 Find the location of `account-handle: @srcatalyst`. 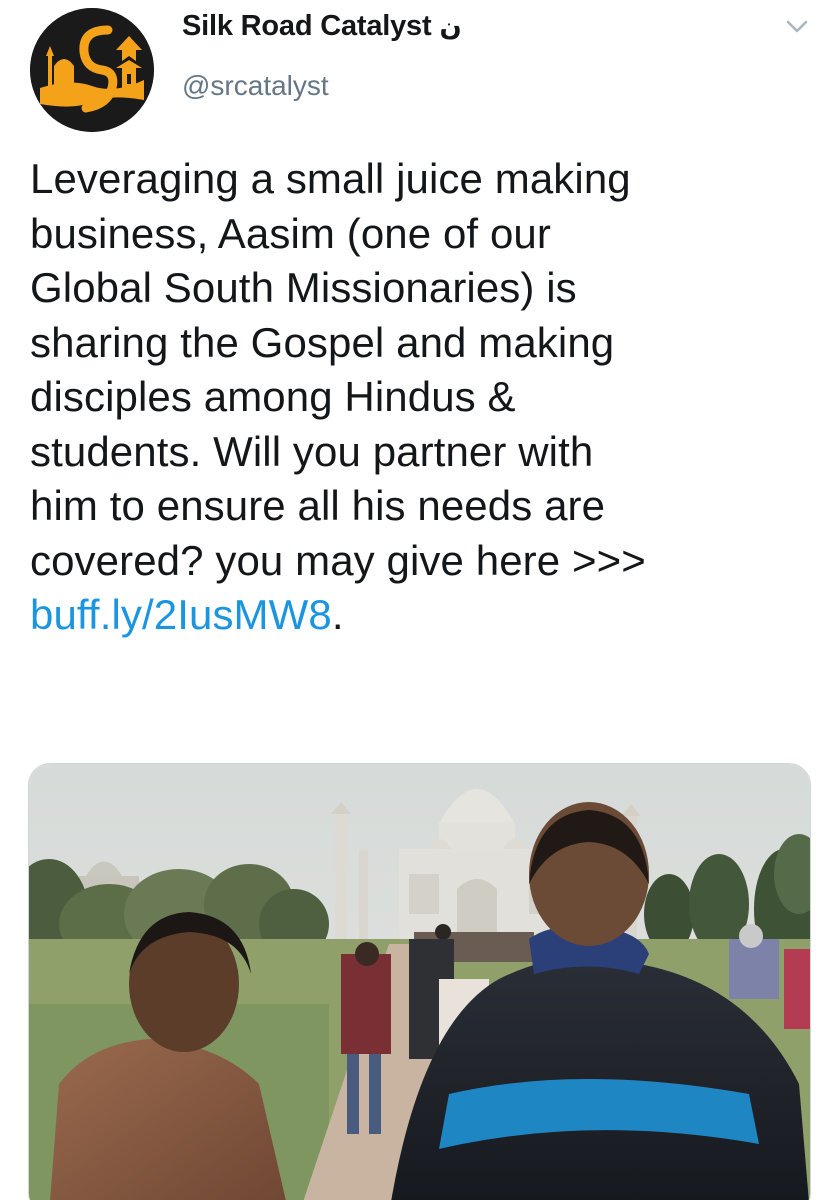

account-handle: @srcatalyst is located at coordinates (255, 86).